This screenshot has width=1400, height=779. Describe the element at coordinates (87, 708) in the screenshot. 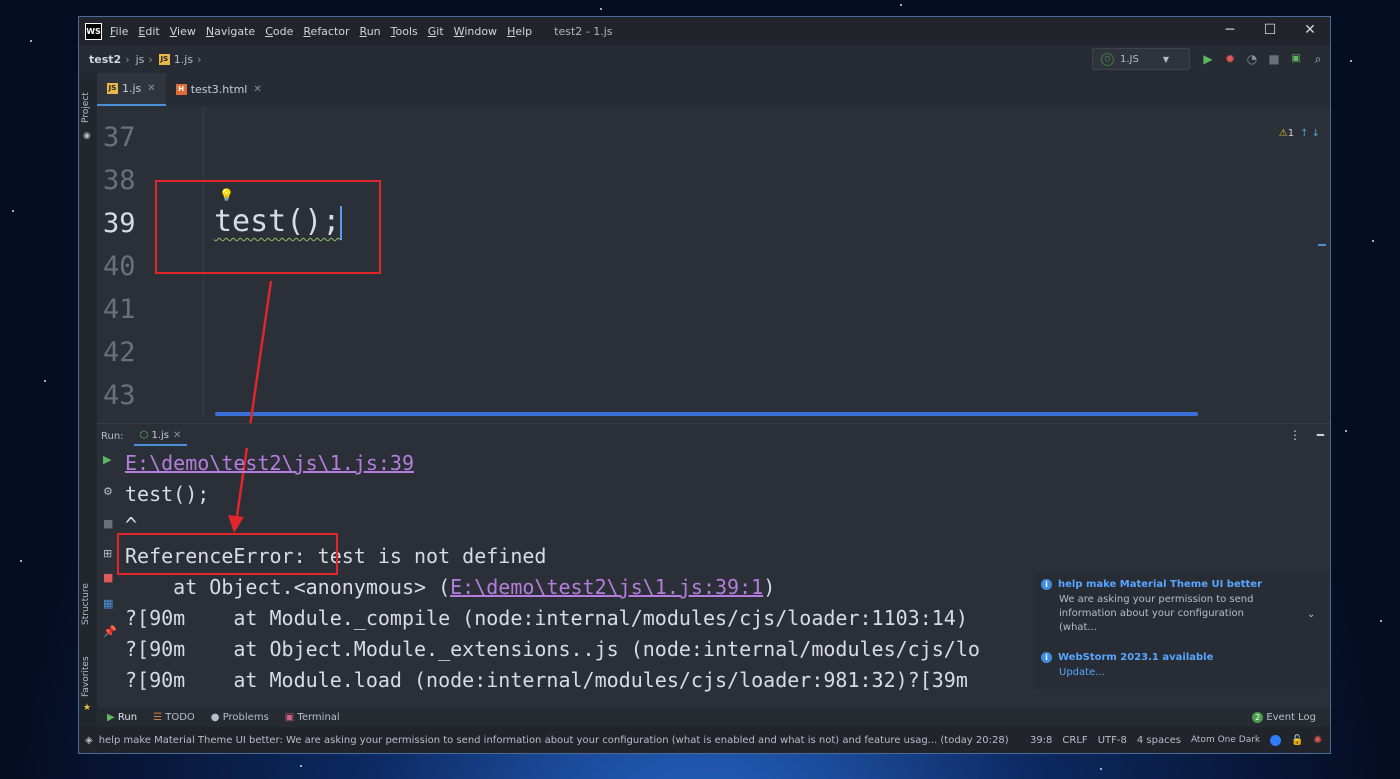

I see `star-icon: ★` at that location.